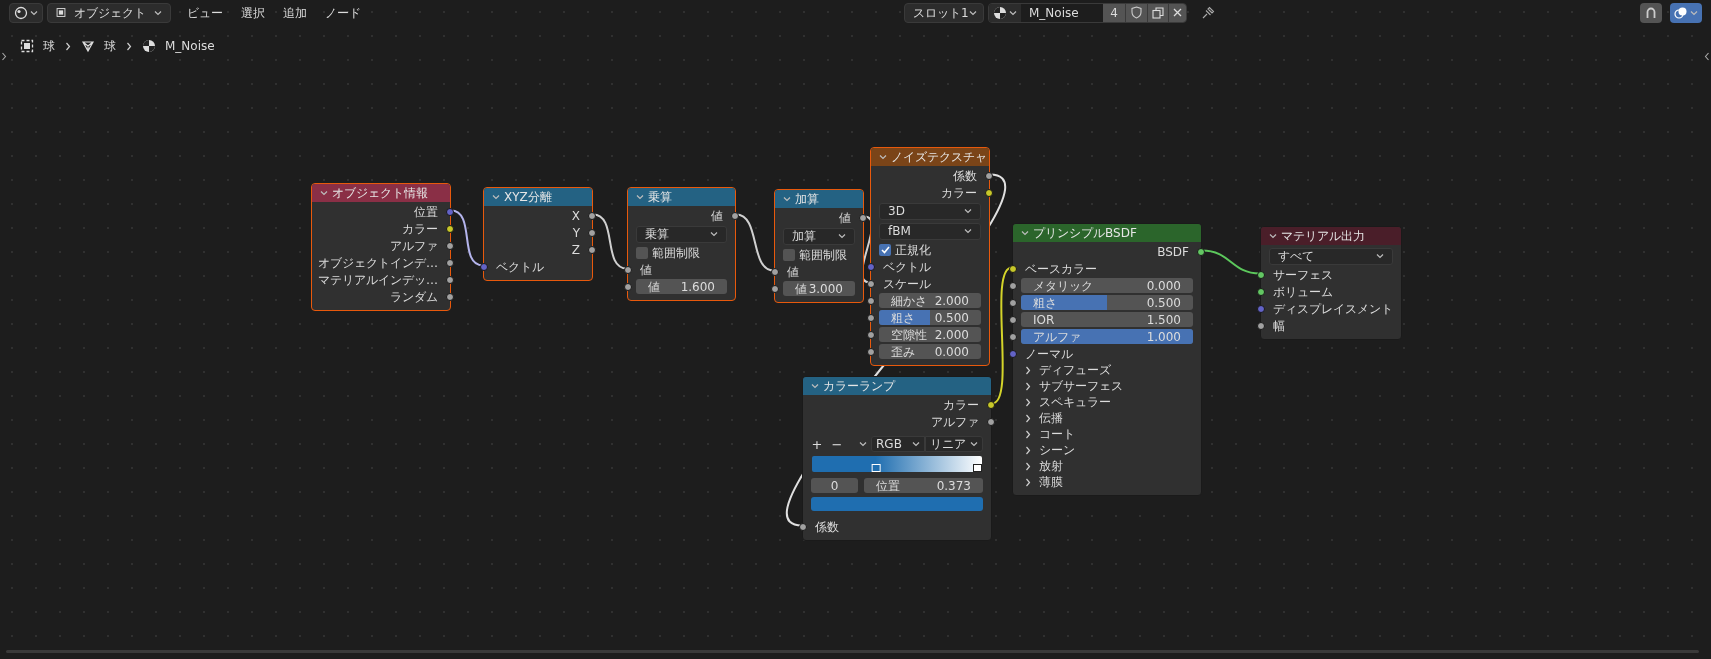 The width and height of the screenshot is (1711, 659). What do you see at coordinates (61, 12) in the screenshot?
I see `object-icon` at bounding box center [61, 12].